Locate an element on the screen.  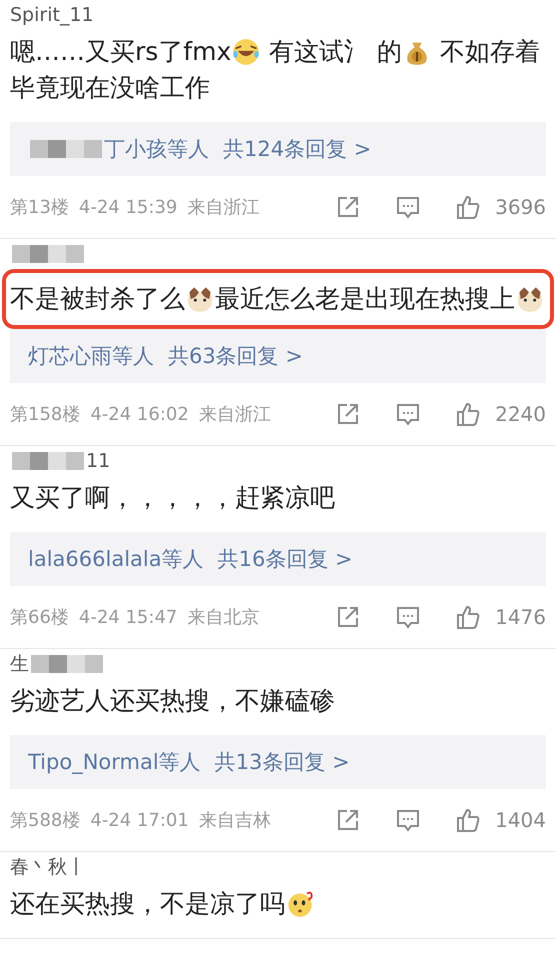
username: Spirit_11 is located at coordinates (52, 15).